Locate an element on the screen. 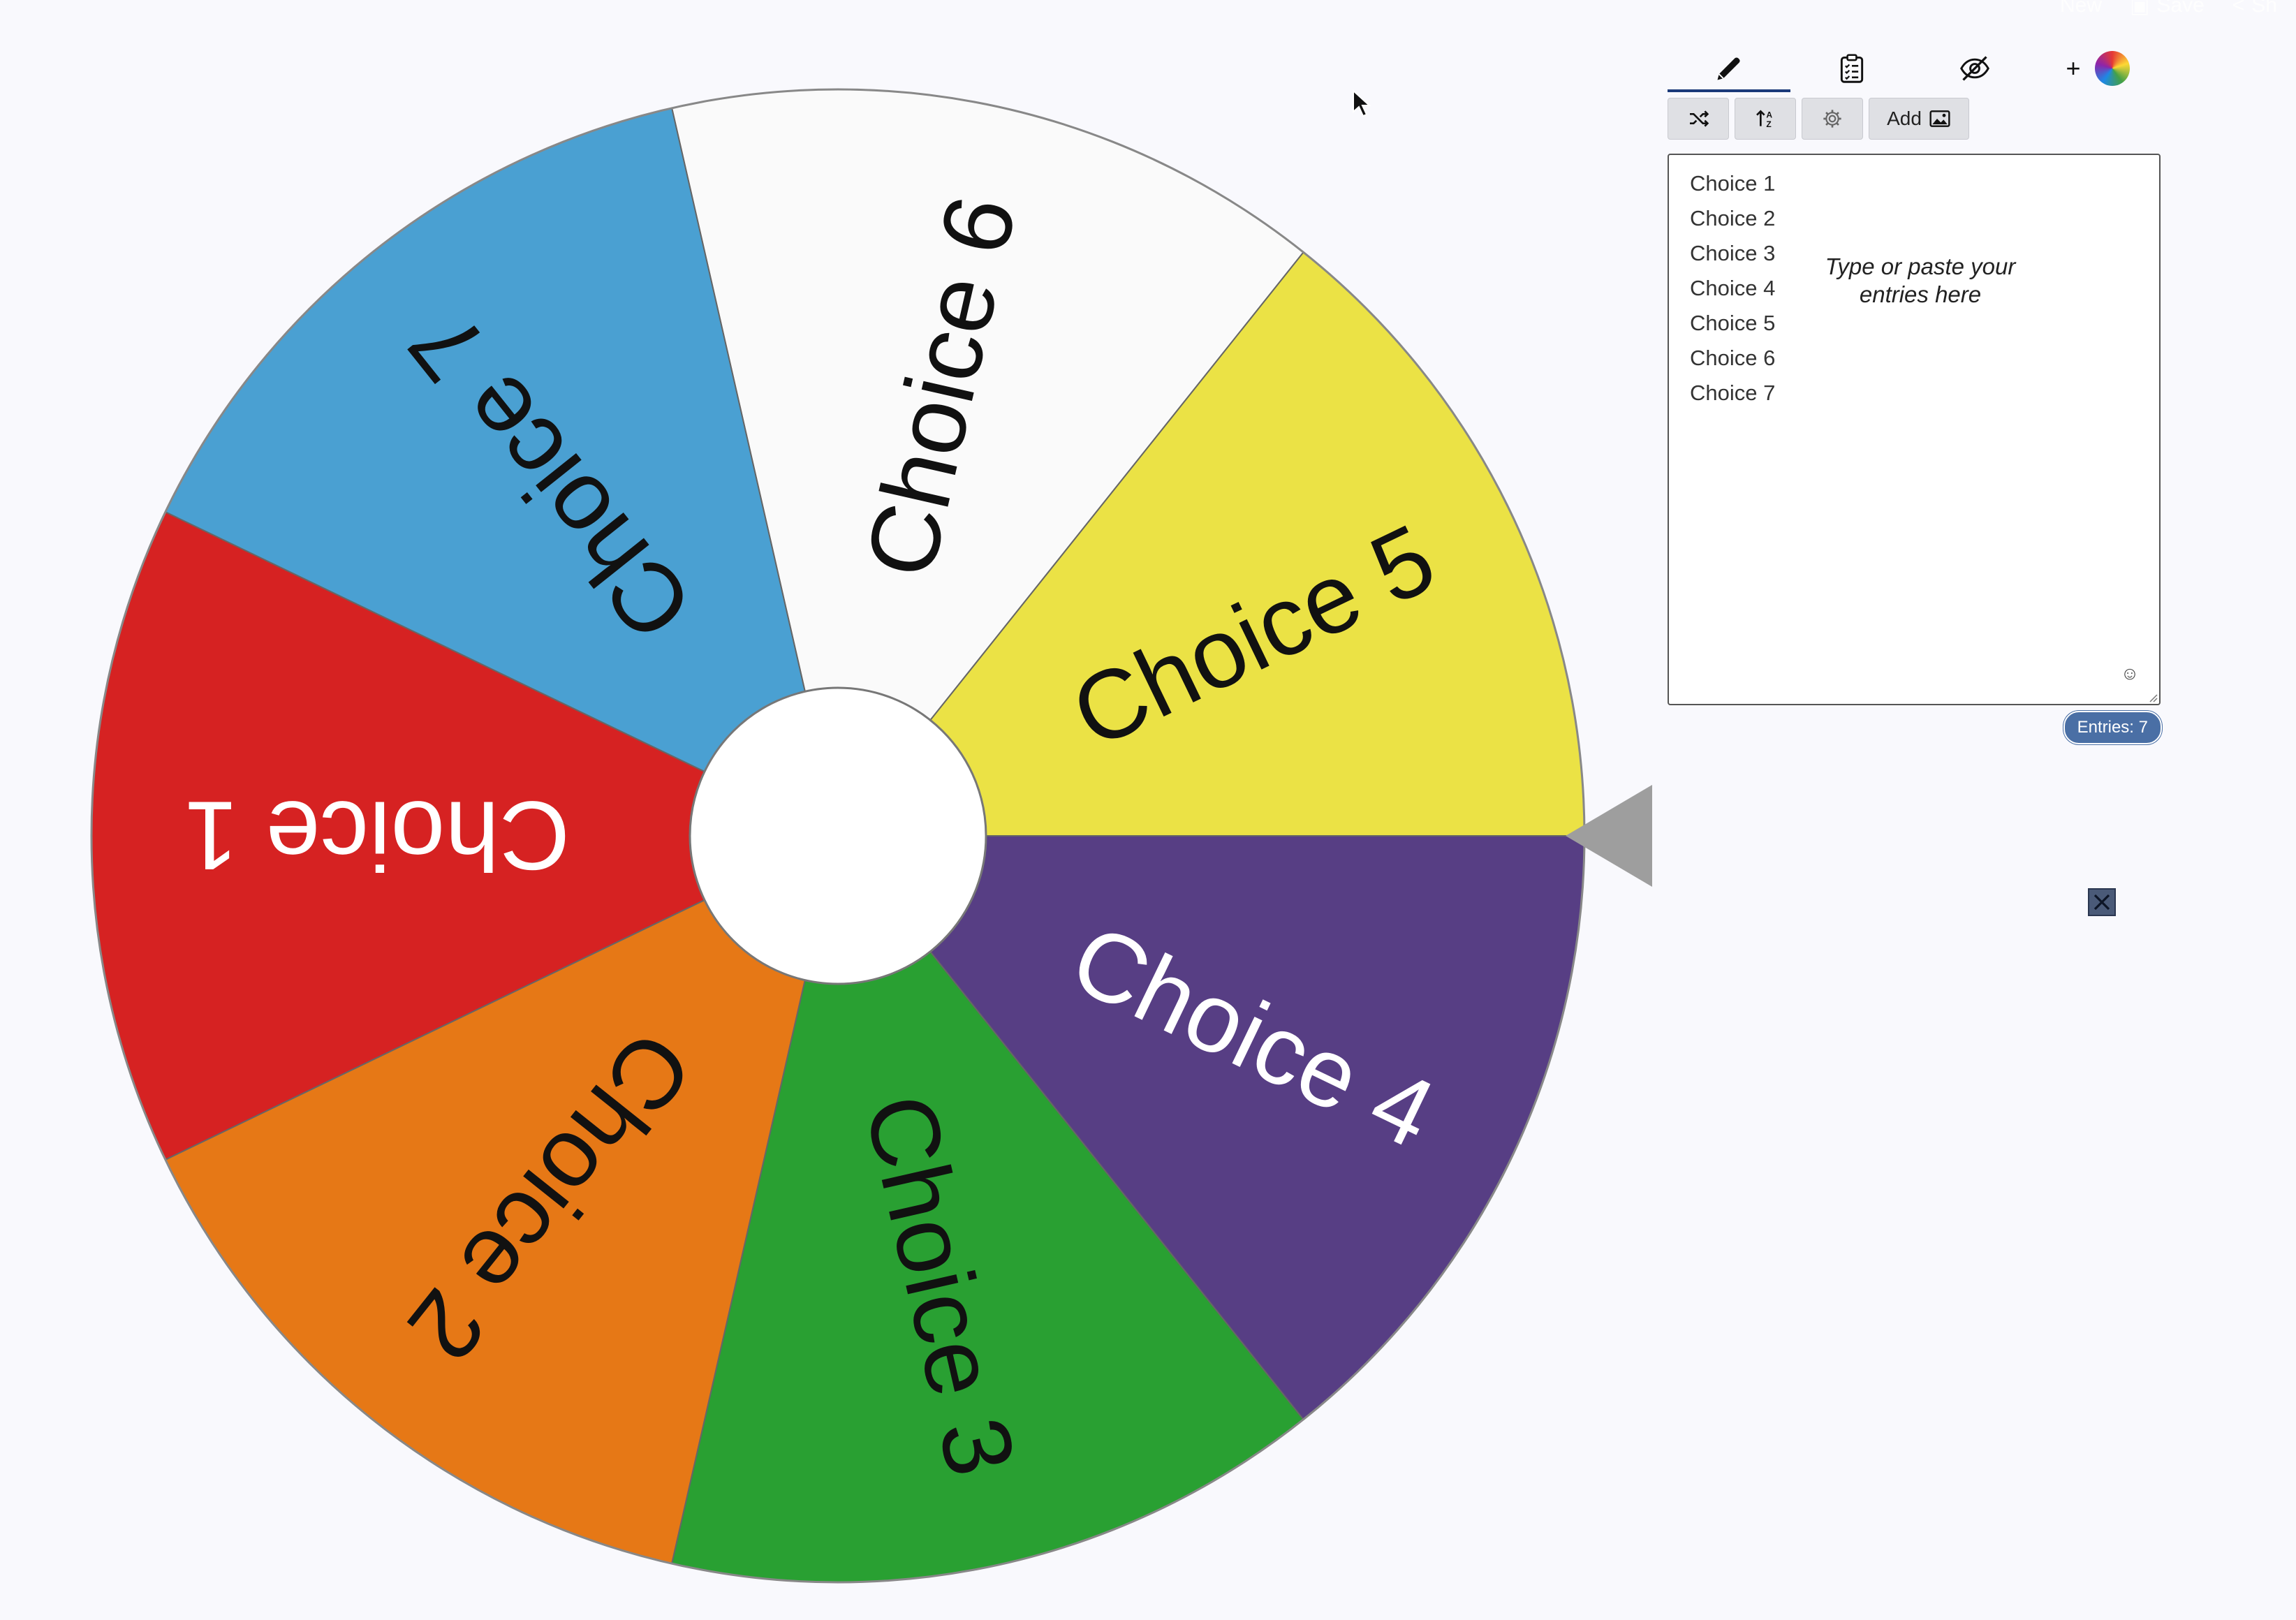 Image resolution: width=2296 pixels, height=1620 pixels. pencil-icon is located at coordinates (1728, 68).